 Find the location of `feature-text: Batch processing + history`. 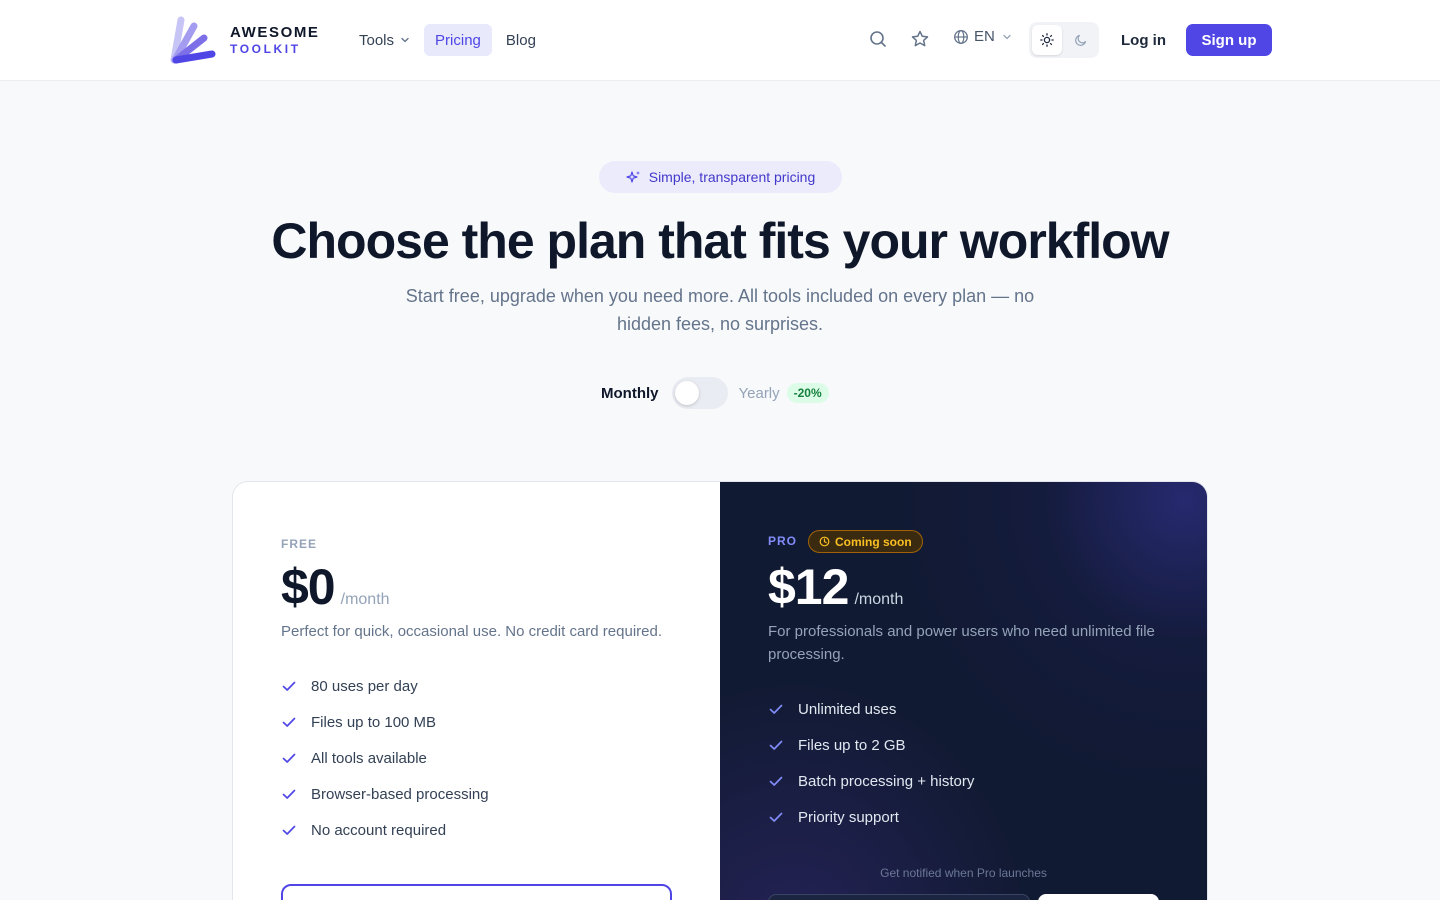

feature-text: Batch processing + history is located at coordinates (886, 781).